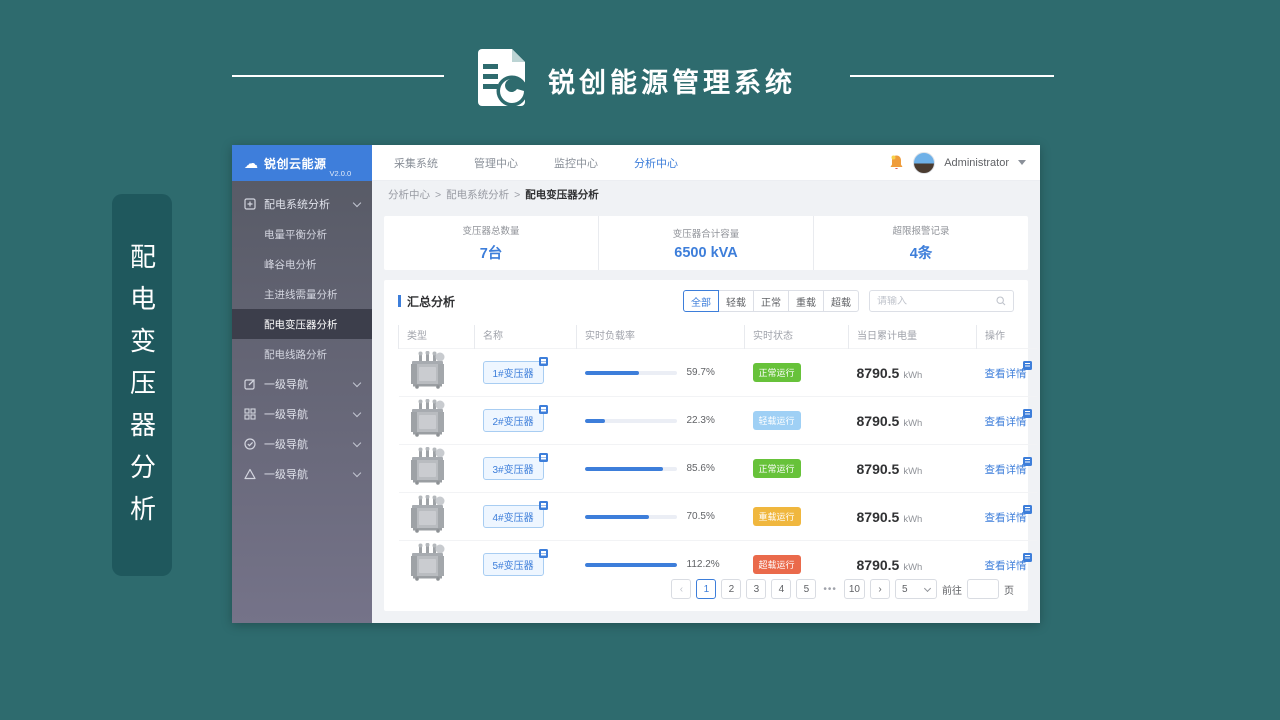 The width and height of the screenshot is (1280, 720). I want to click on stat-value: 6500 kVA, so click(706, 252).